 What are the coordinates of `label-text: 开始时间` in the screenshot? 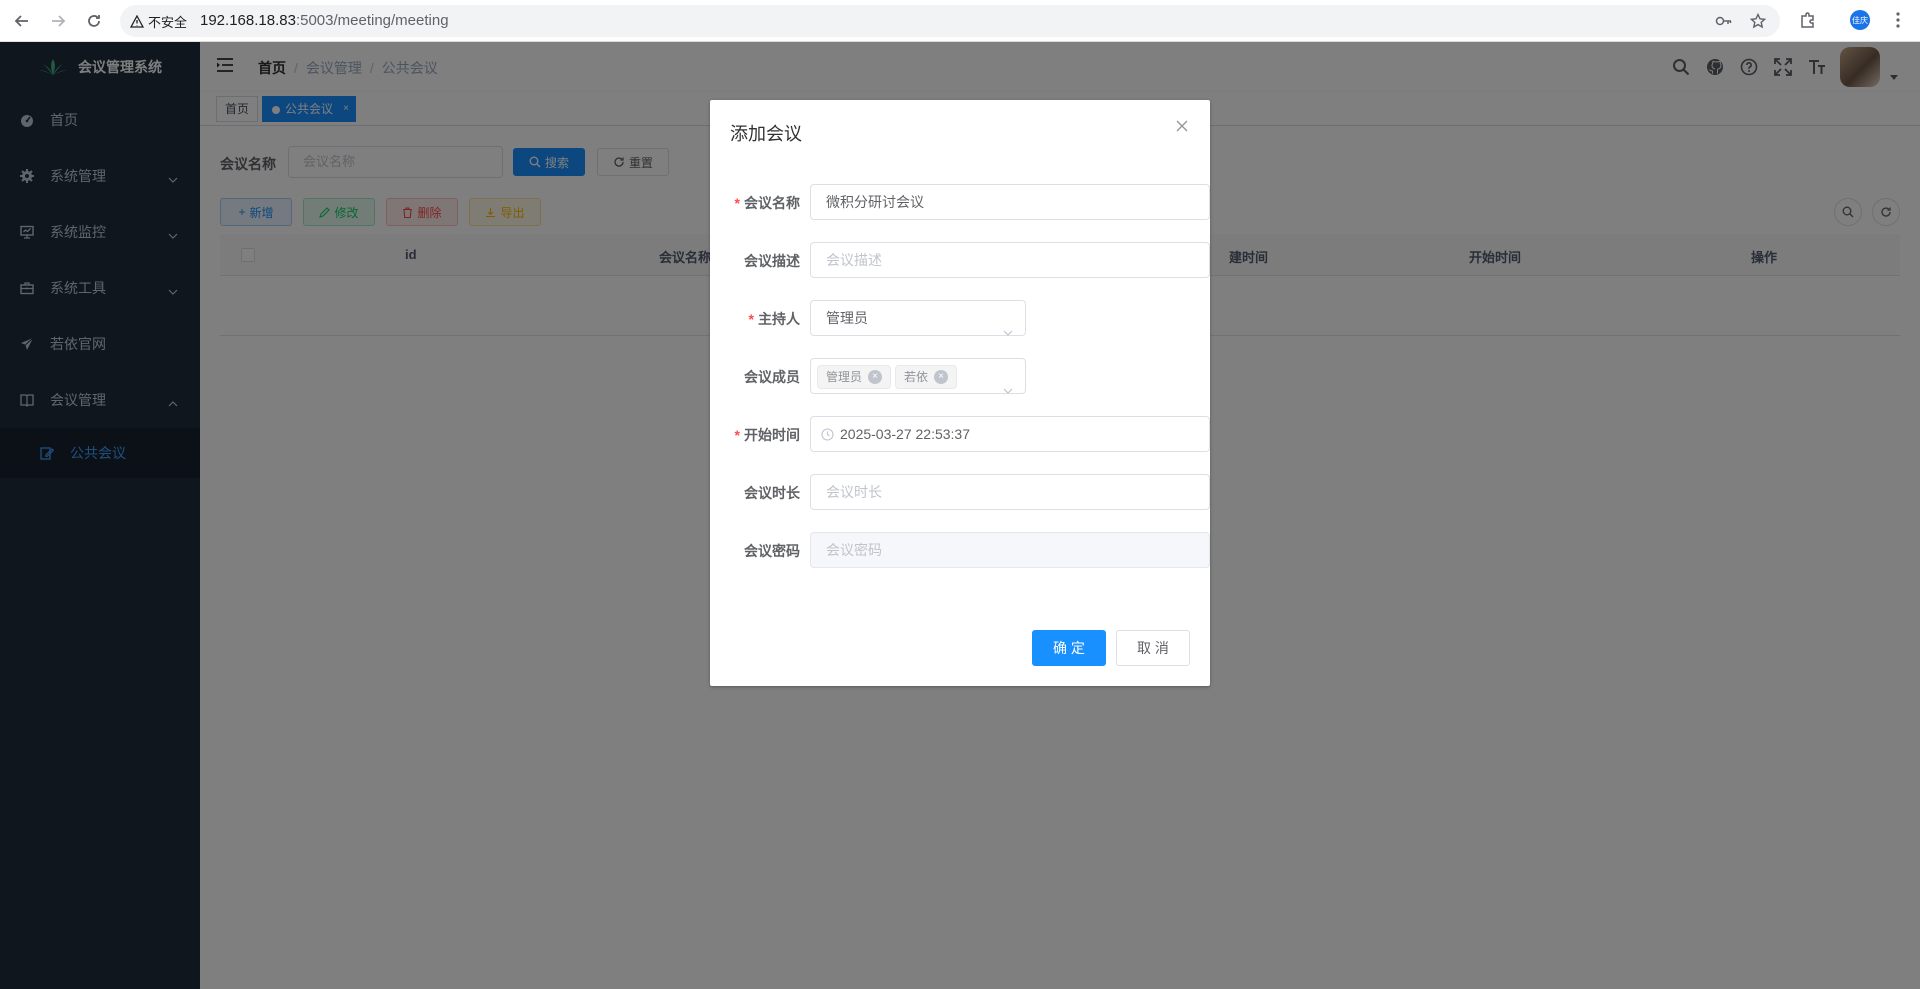 It's located at (772, 435).